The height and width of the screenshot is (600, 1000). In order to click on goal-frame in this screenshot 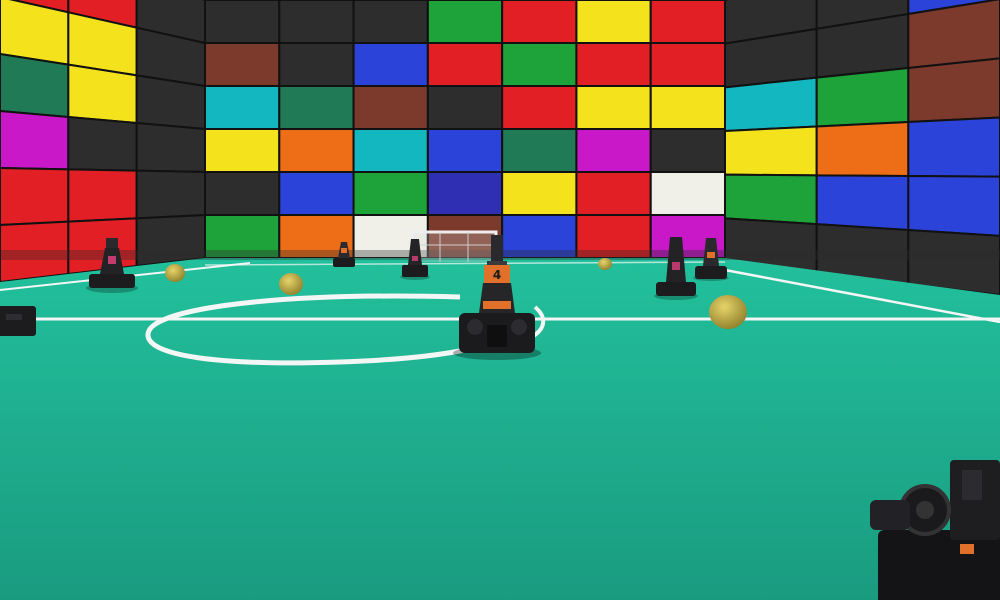, I will do `click(454, 246)`.